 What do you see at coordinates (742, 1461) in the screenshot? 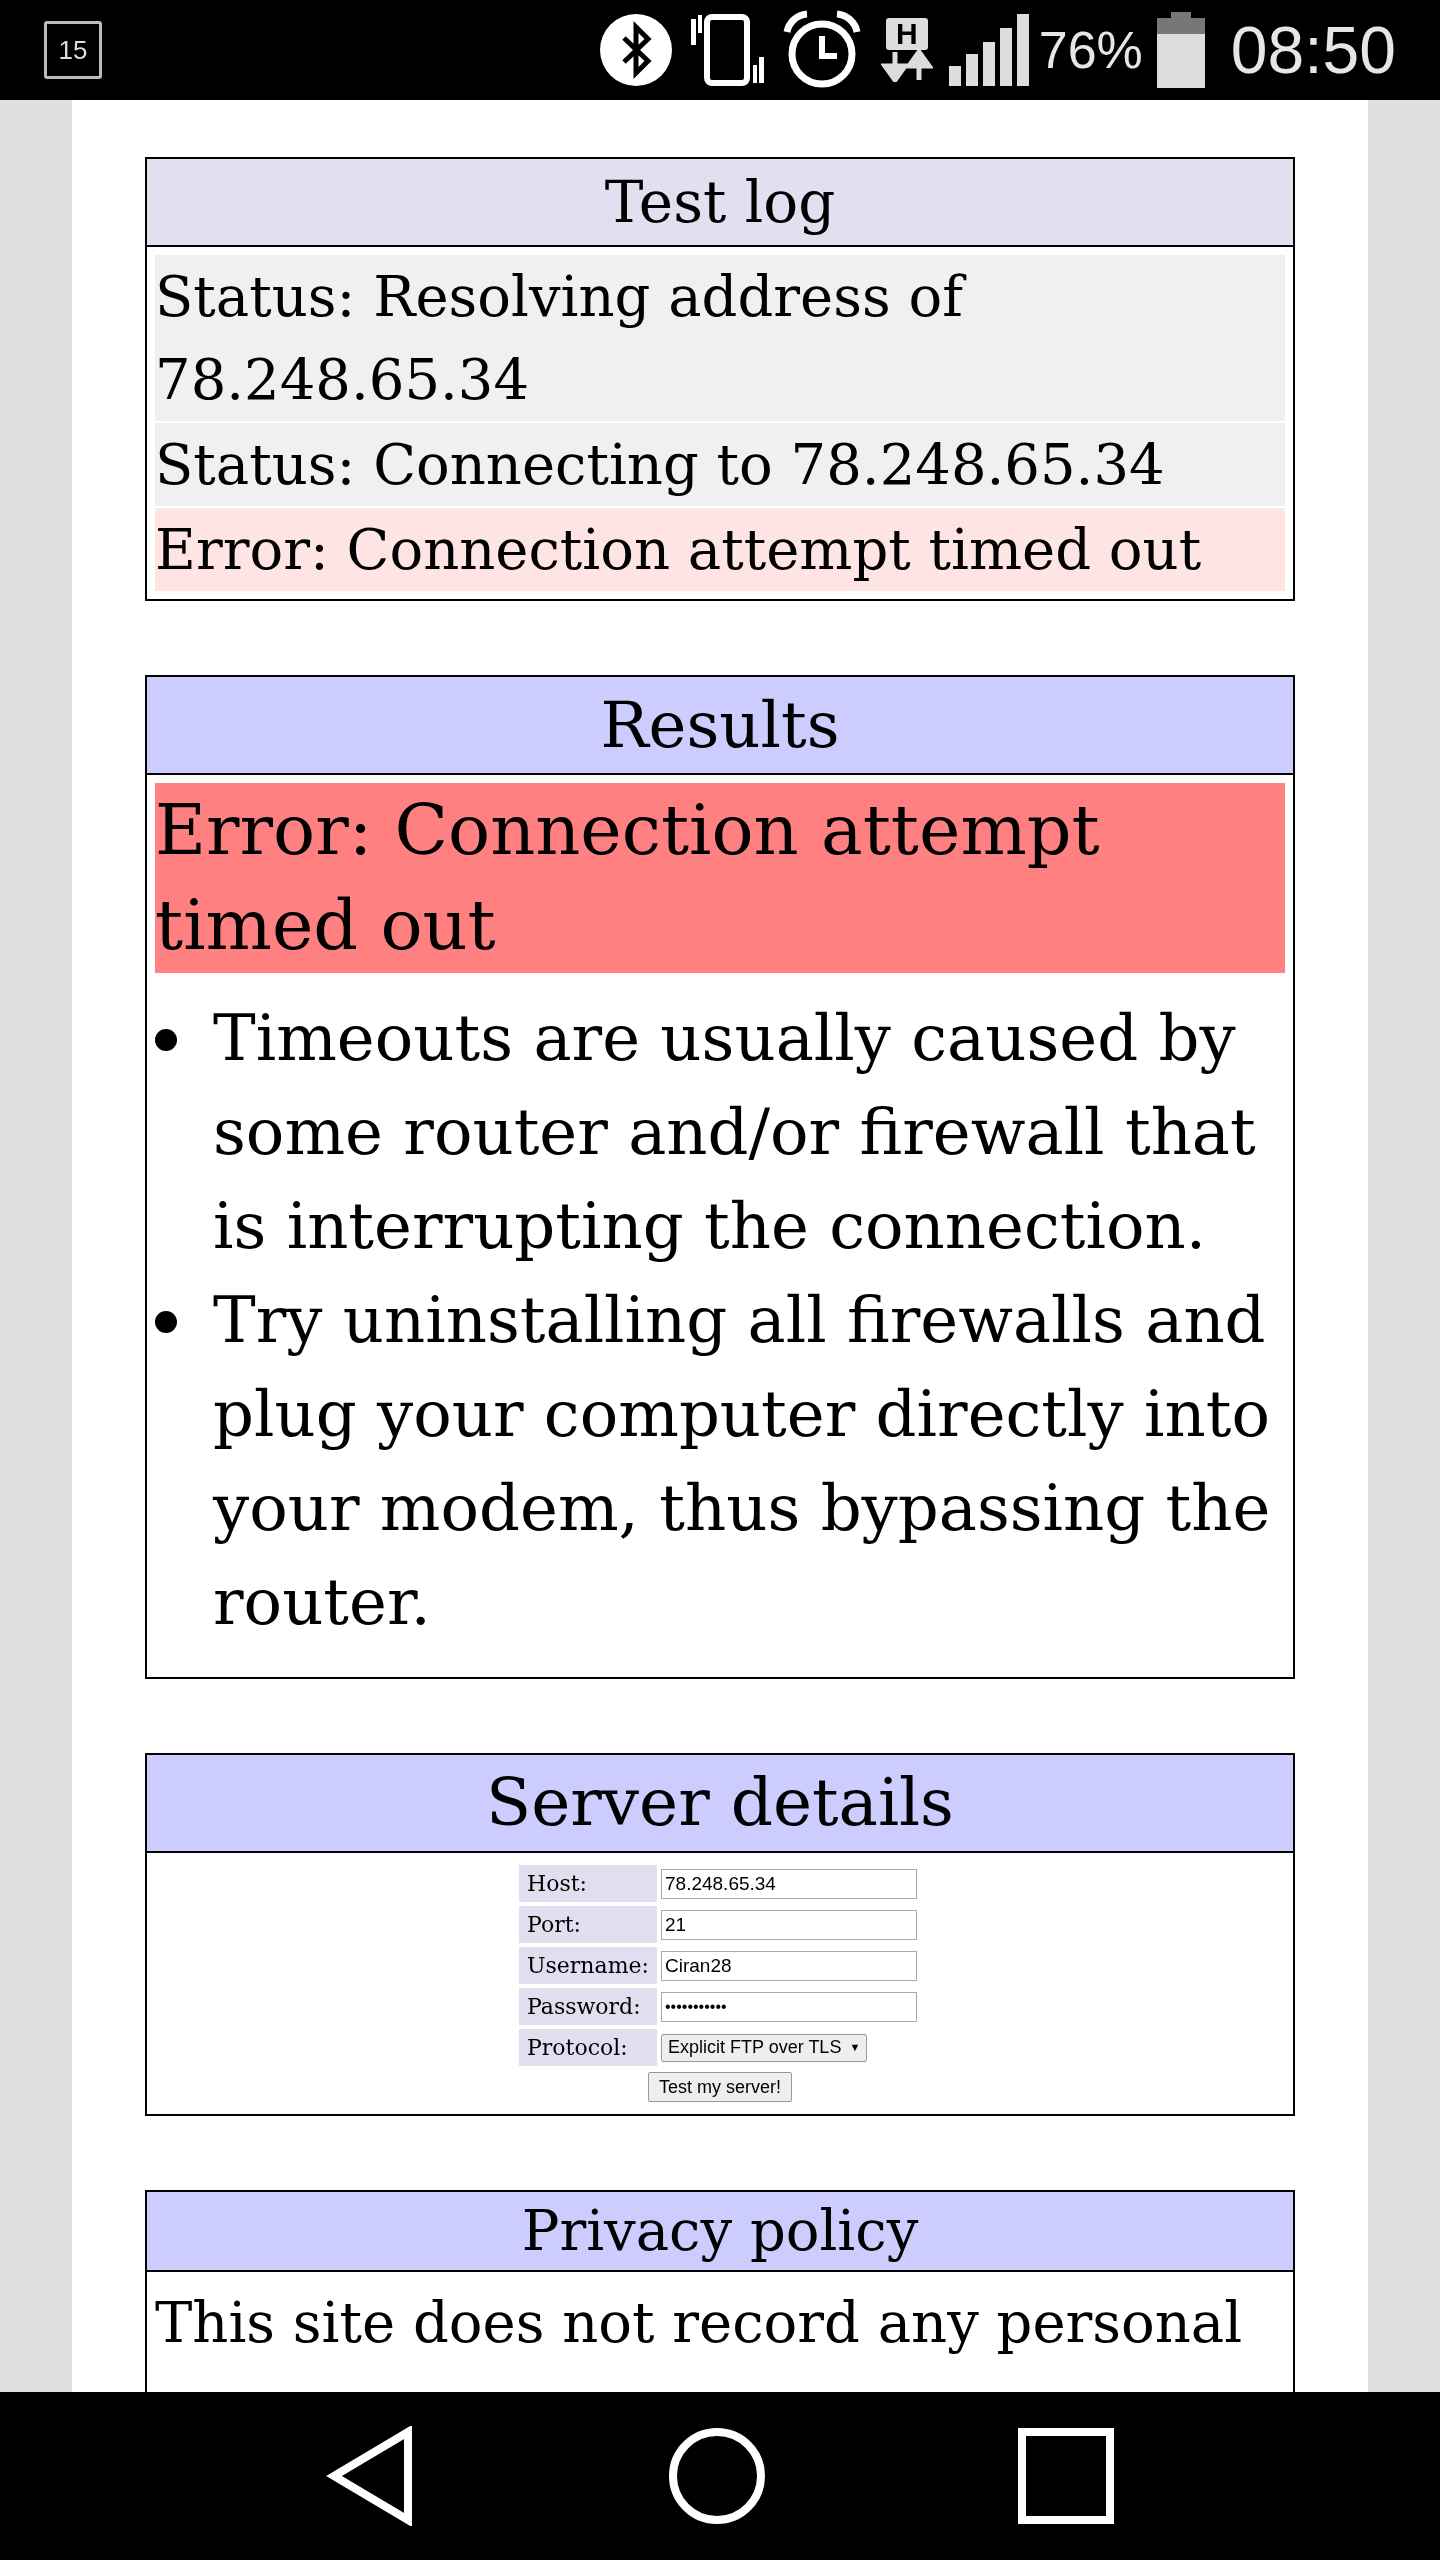
I see `tip-text: Try uninstalling all firewalls and plug your computer directly into your modem, thus bypassing the router.` at bounding box center [742, 1461].